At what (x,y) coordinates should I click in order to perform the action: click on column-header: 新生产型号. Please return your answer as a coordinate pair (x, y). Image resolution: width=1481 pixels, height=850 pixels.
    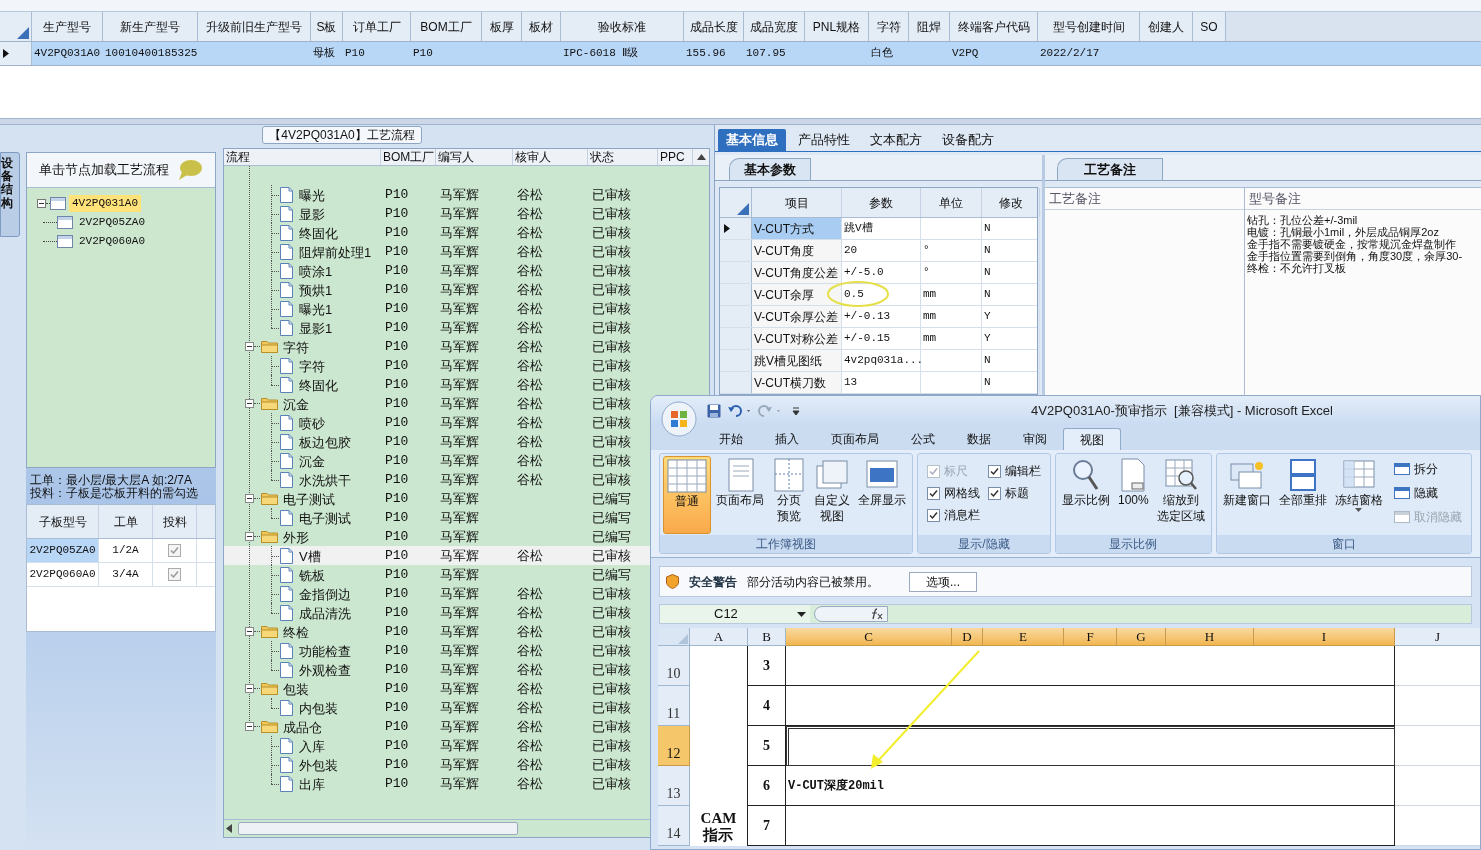
    Looking at the image, I should click on (150, 26).